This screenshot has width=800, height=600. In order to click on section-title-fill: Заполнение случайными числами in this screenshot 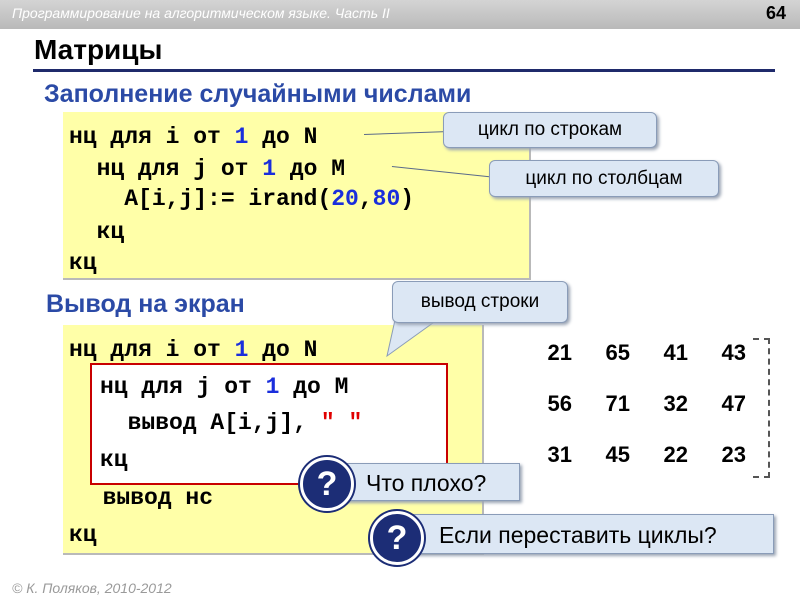, I will do `click(258, 94)`.